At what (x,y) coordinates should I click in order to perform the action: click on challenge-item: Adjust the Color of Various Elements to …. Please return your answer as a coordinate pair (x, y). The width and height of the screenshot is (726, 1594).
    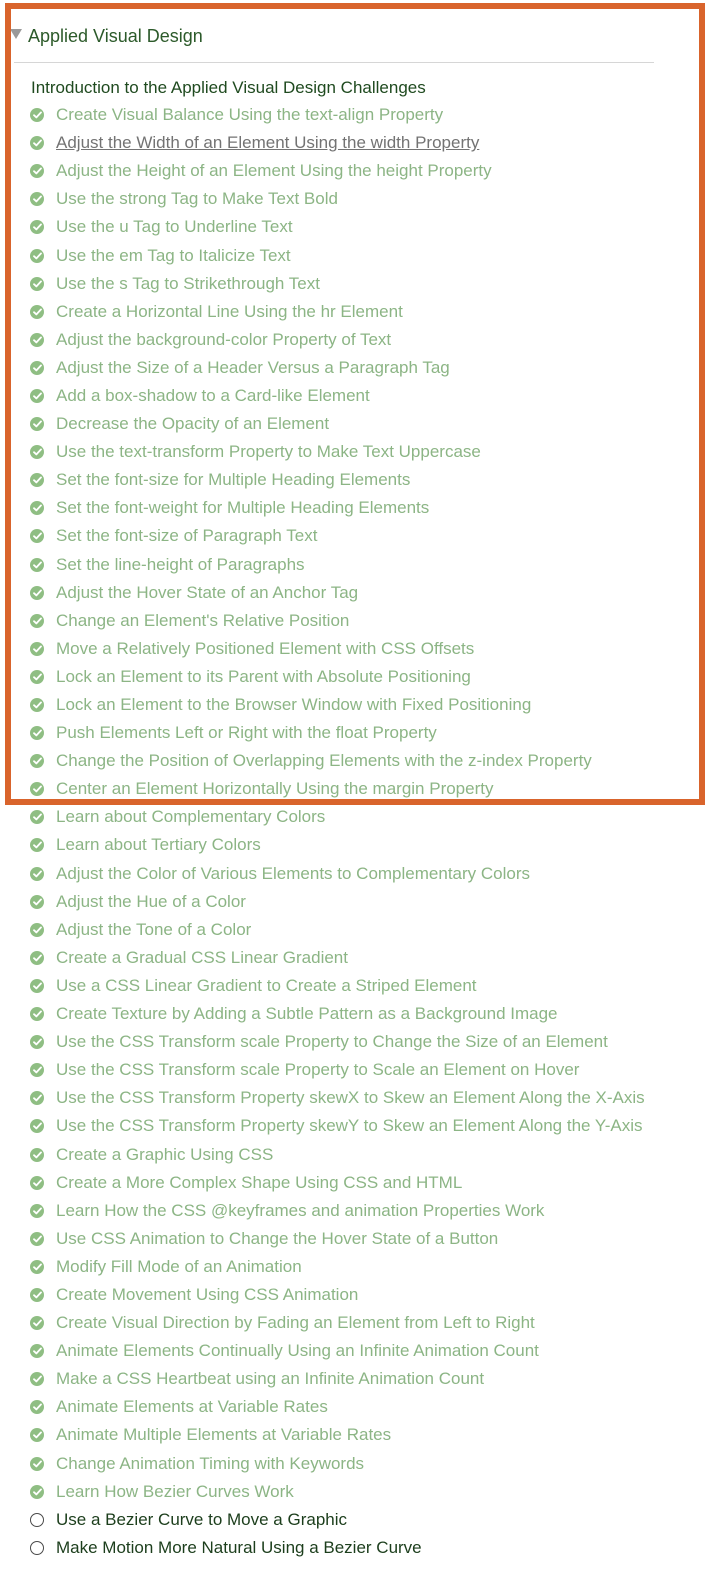
    Looking at the image, I should click on (337, 874).